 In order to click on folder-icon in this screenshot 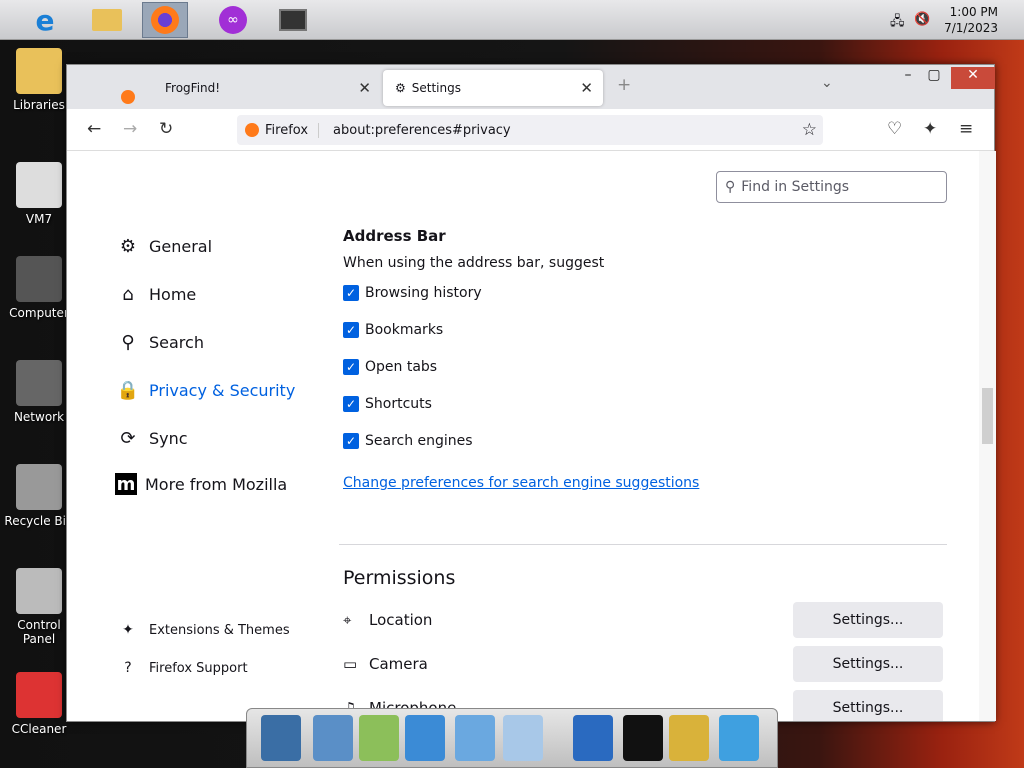, I will do `click(107, 20)`.